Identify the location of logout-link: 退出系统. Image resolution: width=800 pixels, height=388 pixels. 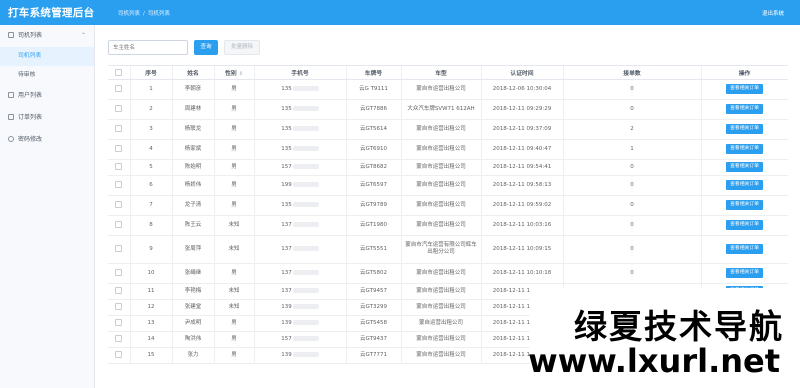
(773, 13).